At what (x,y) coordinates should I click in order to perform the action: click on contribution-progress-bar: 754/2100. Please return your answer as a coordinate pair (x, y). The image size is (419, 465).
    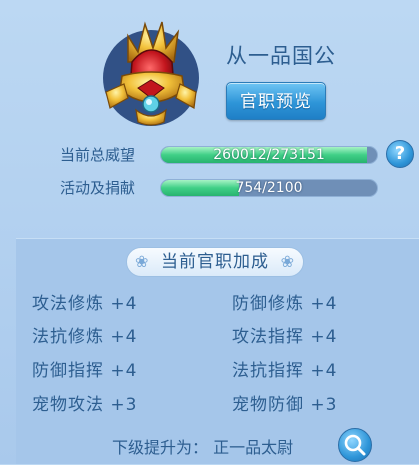
    Looking at the image, I should click on (269, 188).